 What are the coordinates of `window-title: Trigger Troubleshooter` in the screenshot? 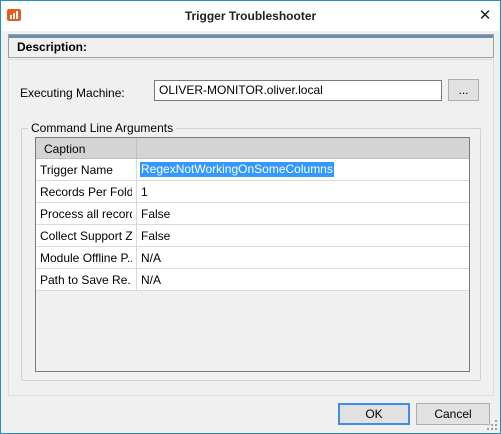 It's located at (250, 16).